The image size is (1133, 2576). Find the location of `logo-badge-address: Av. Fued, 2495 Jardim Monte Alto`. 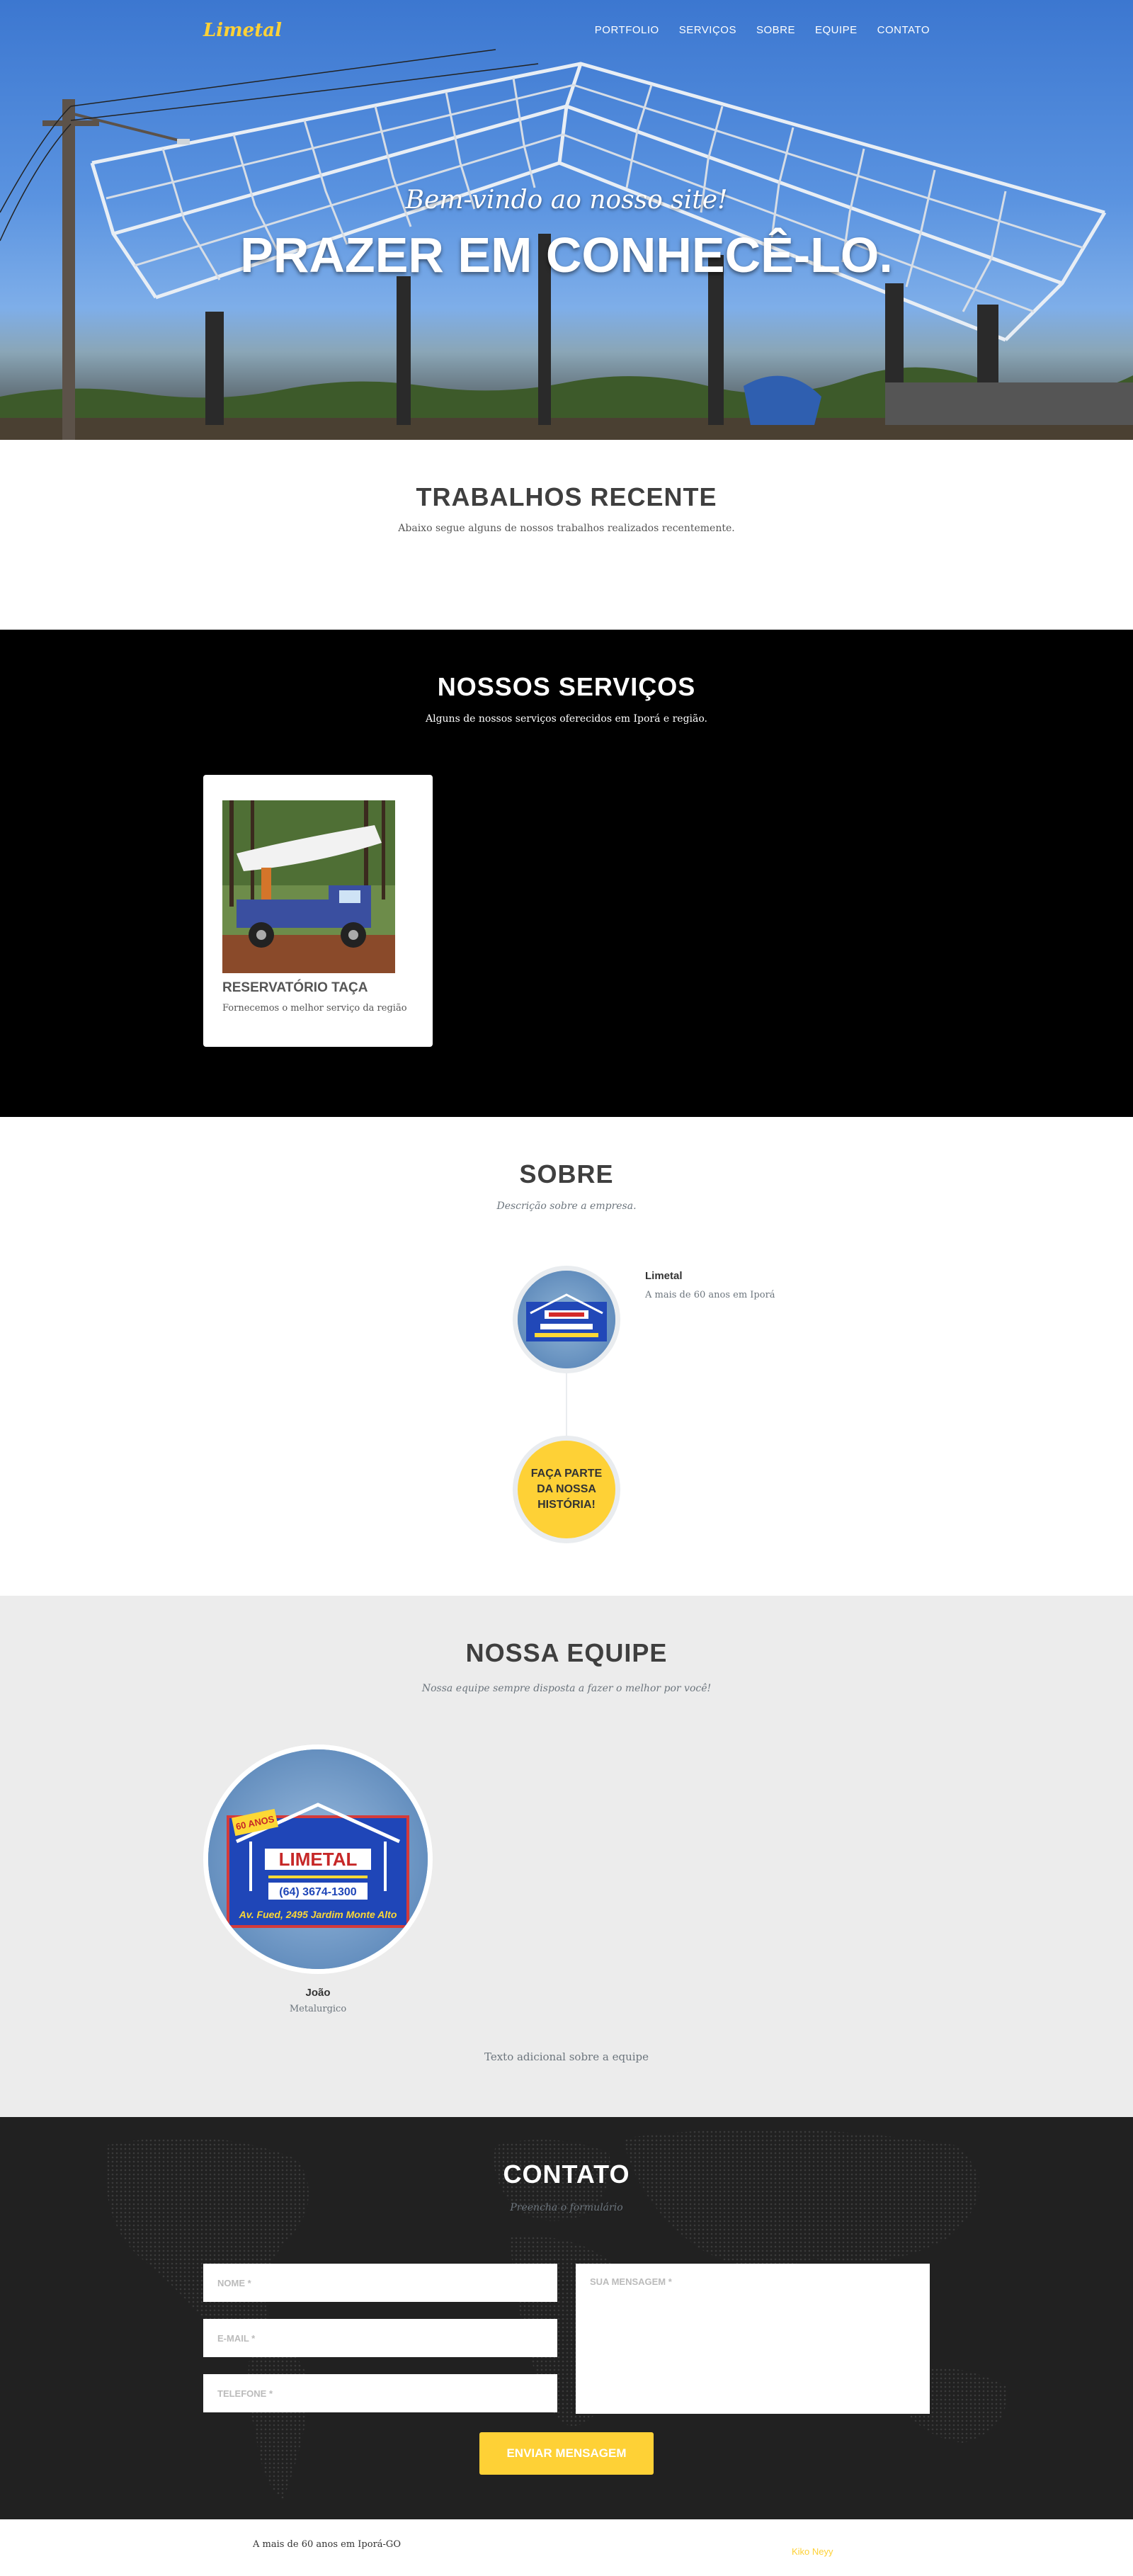

logo-badge-address: Av. Fued, 2495 Jardim Monte Alto is located at coordinates (318, 1914).